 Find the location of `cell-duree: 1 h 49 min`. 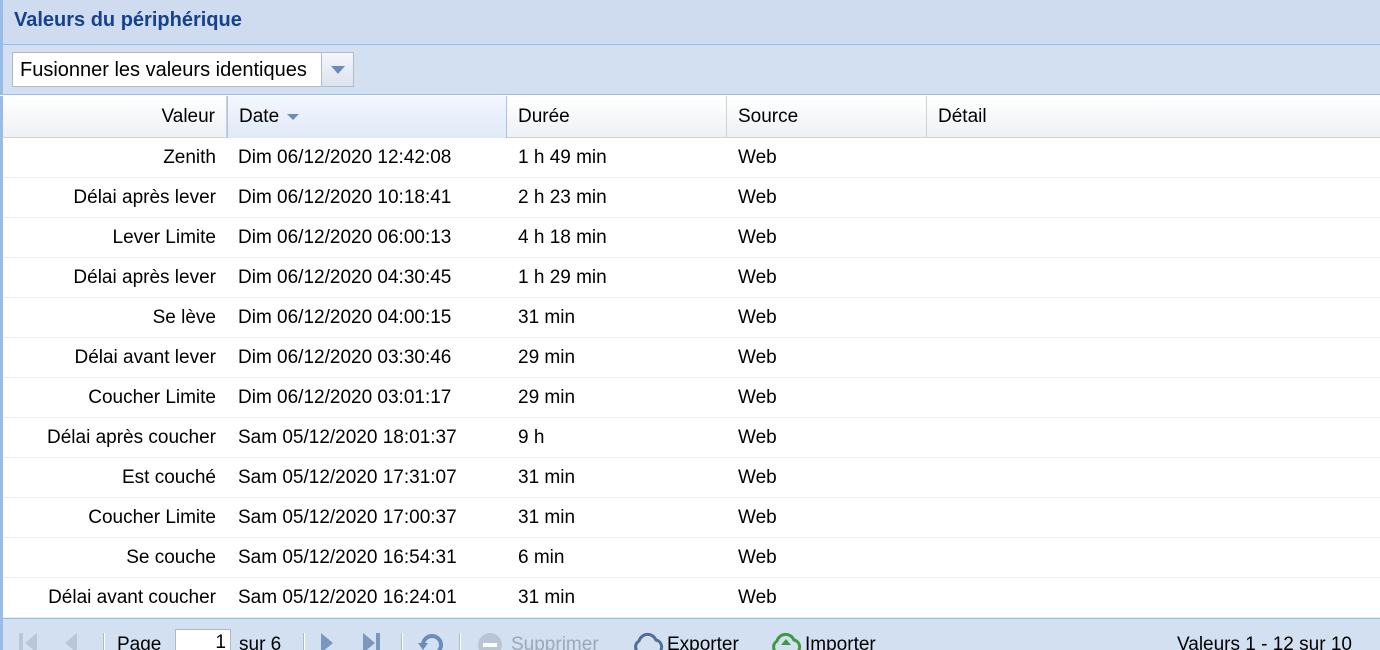

cell-duree: 1 h 49 min is located at coordinates (562, 157).